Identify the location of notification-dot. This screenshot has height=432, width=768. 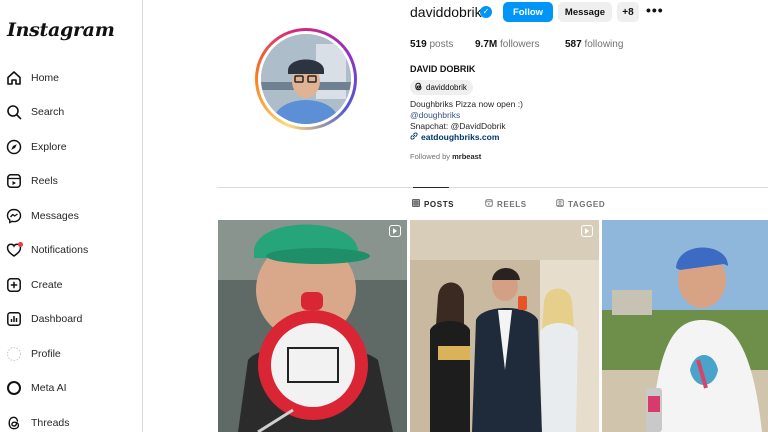
(20, 244).